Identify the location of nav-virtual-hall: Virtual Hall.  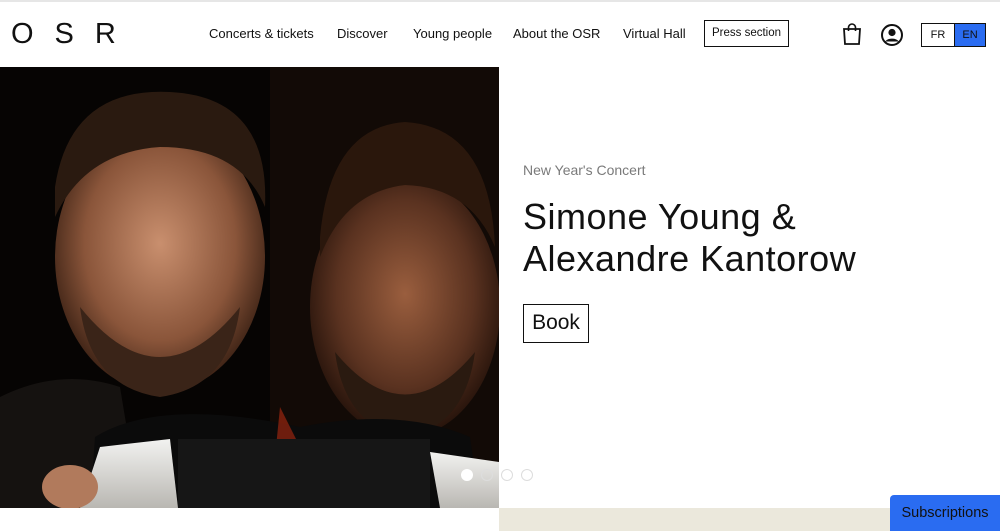
(654, 34).